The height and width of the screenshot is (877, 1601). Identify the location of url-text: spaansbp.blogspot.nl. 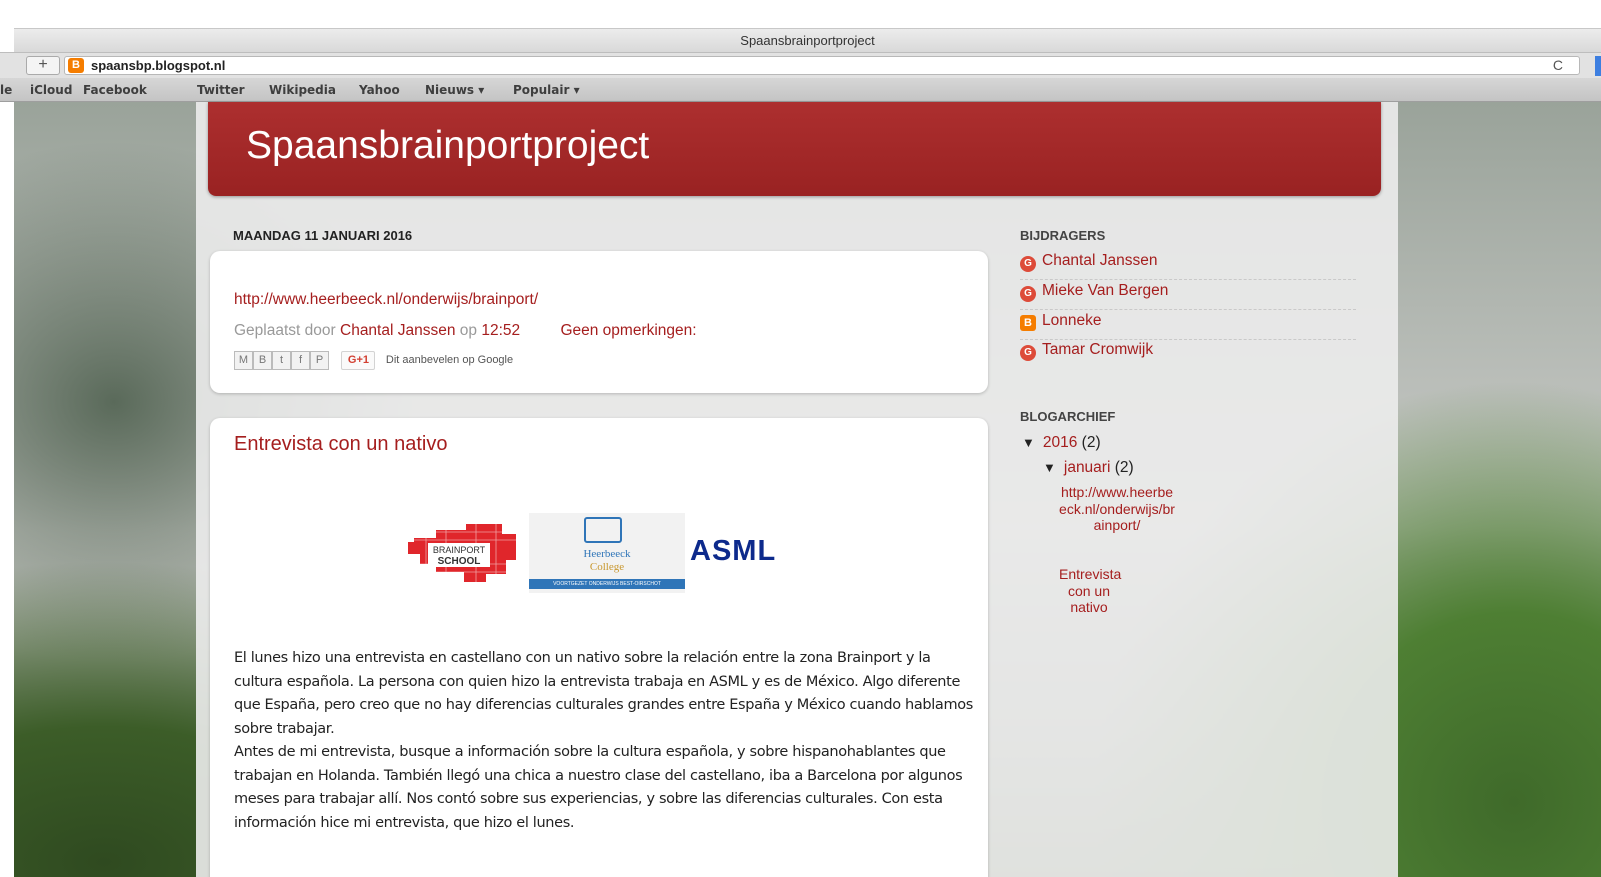
(158, 65).